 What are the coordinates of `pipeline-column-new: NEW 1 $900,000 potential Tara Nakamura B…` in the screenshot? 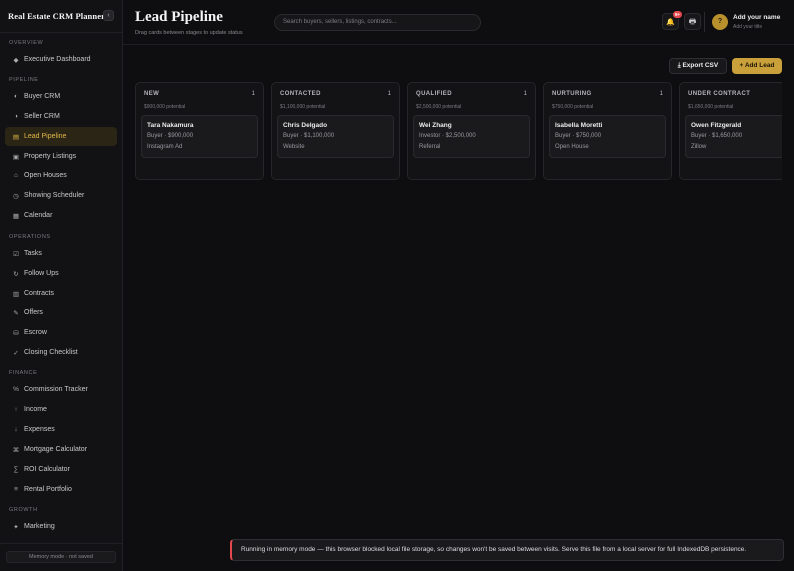 It's located at (199, 131).